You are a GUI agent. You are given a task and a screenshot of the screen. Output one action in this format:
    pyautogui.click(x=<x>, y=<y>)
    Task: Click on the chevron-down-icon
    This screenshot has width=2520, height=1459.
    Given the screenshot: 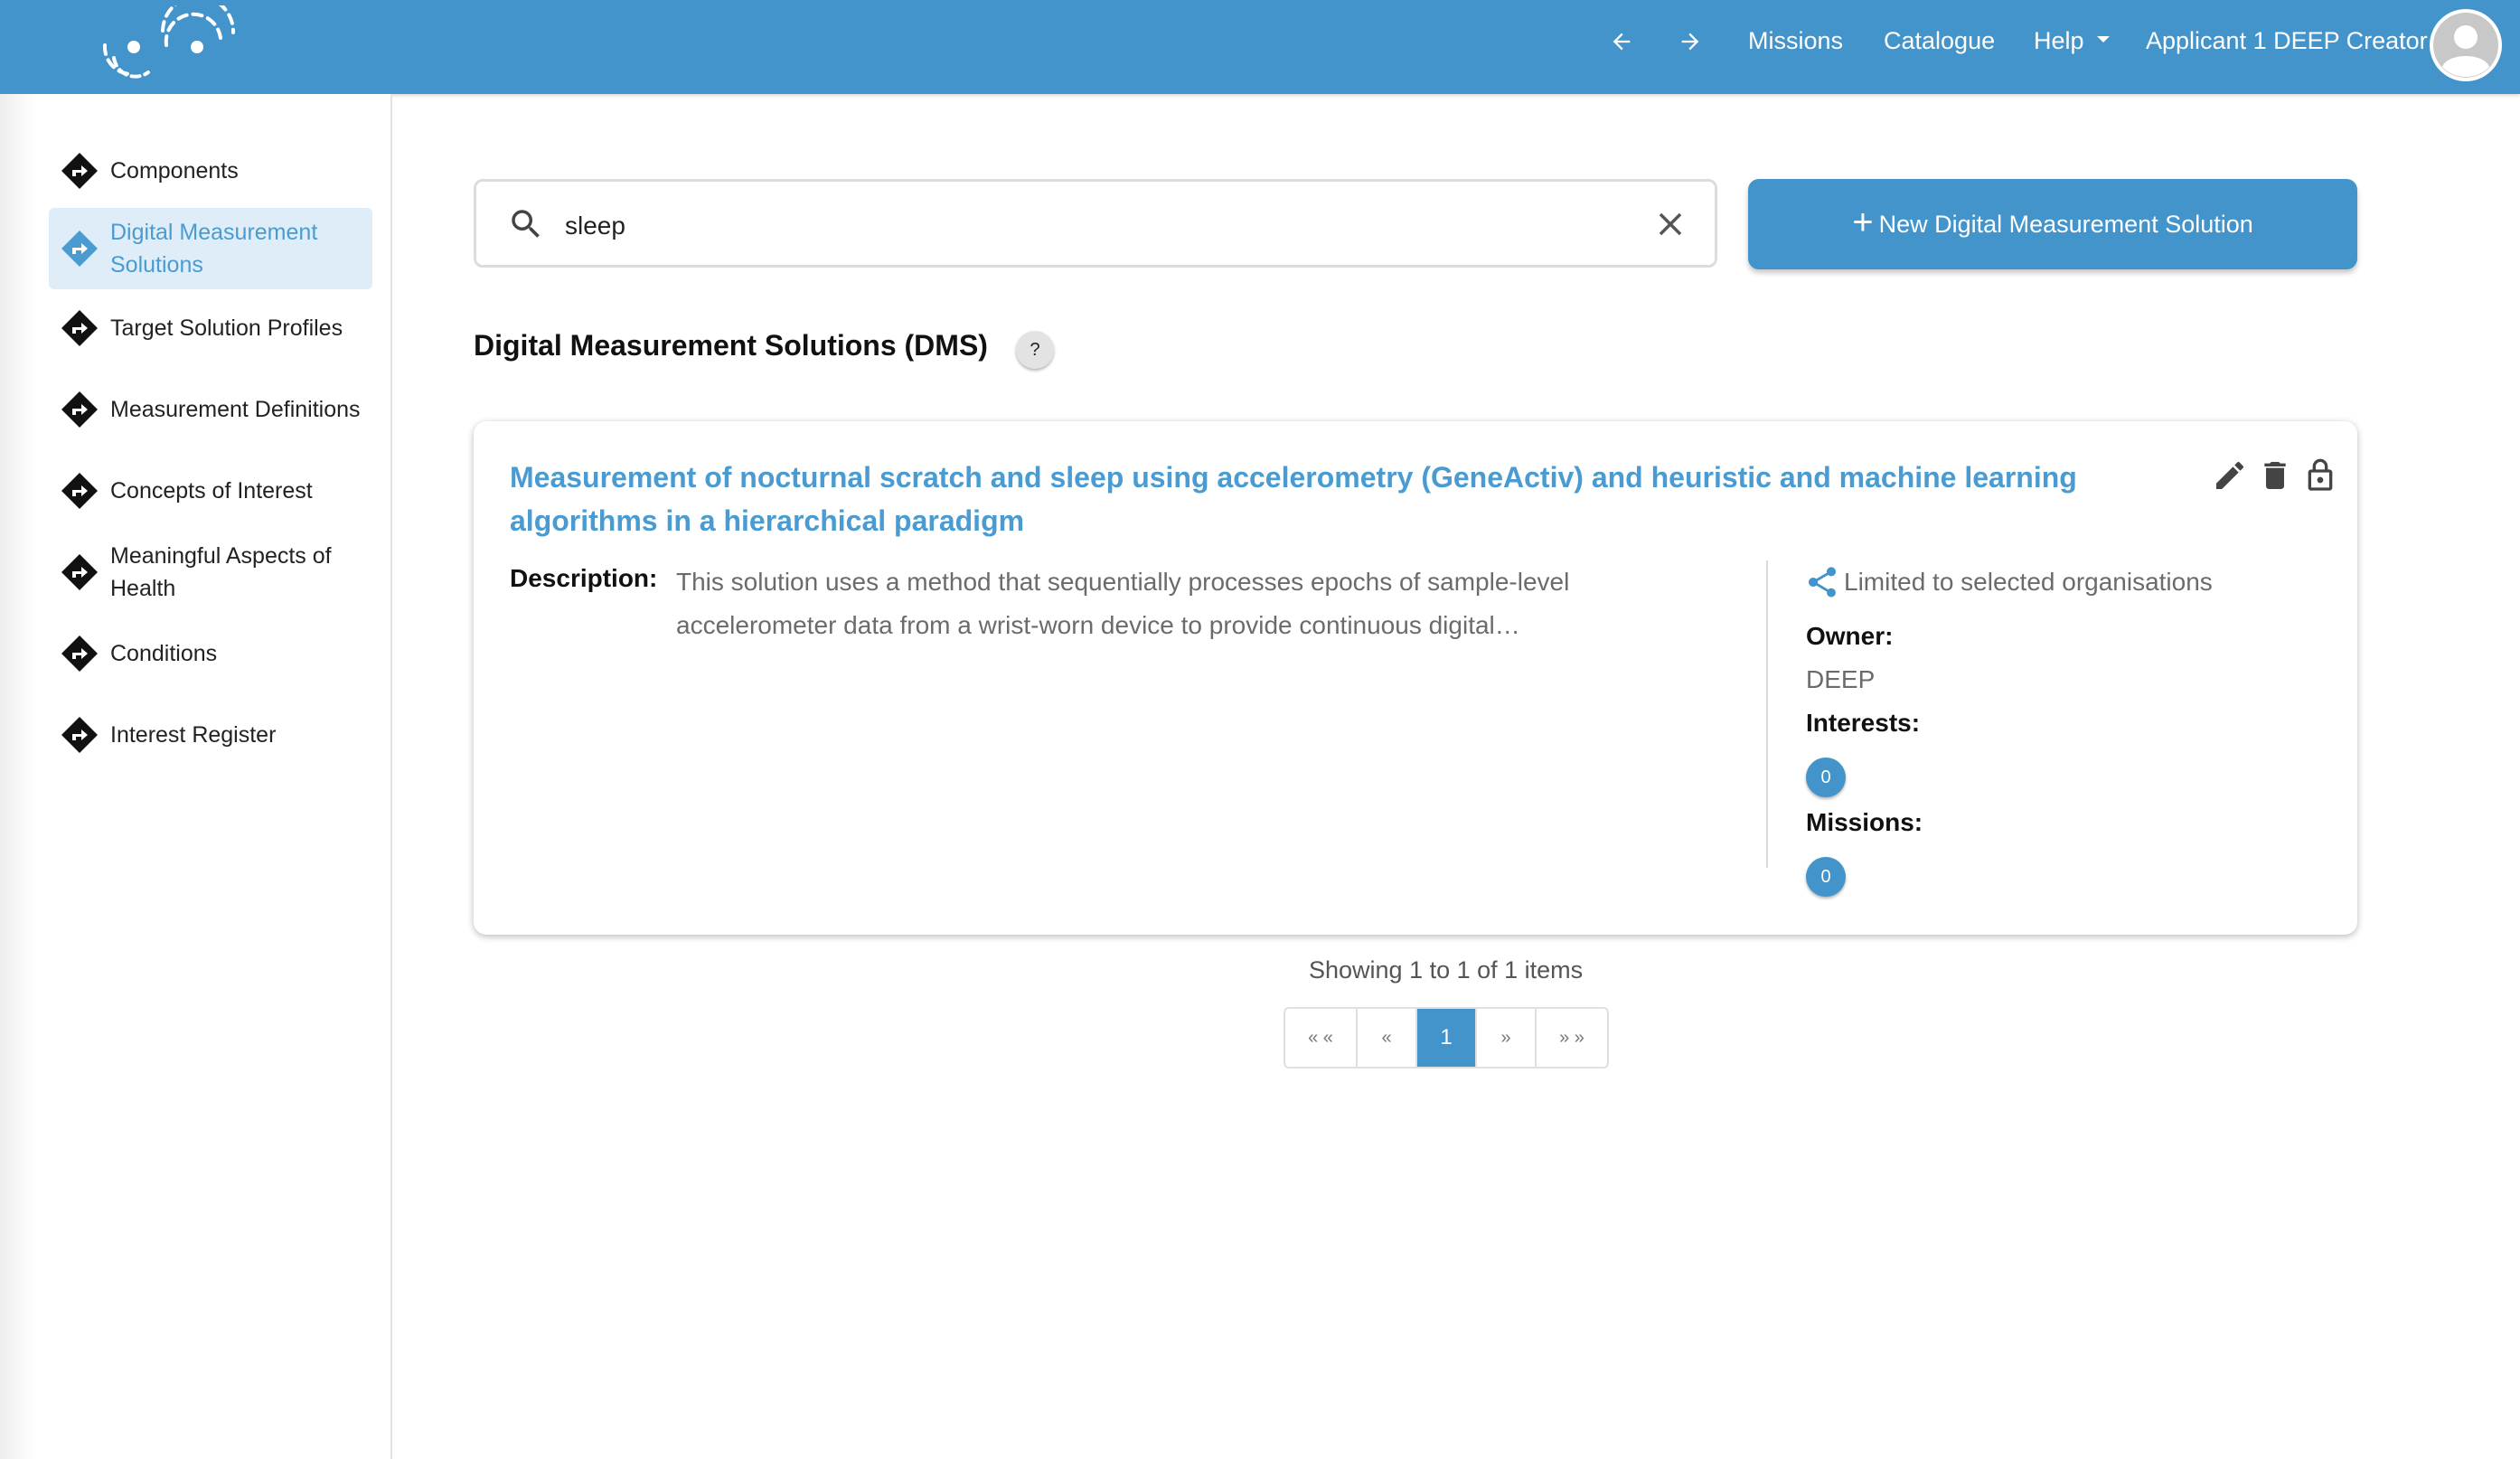 What is the action you would take?
    pyautogui.click(x=2103, y=39)
    